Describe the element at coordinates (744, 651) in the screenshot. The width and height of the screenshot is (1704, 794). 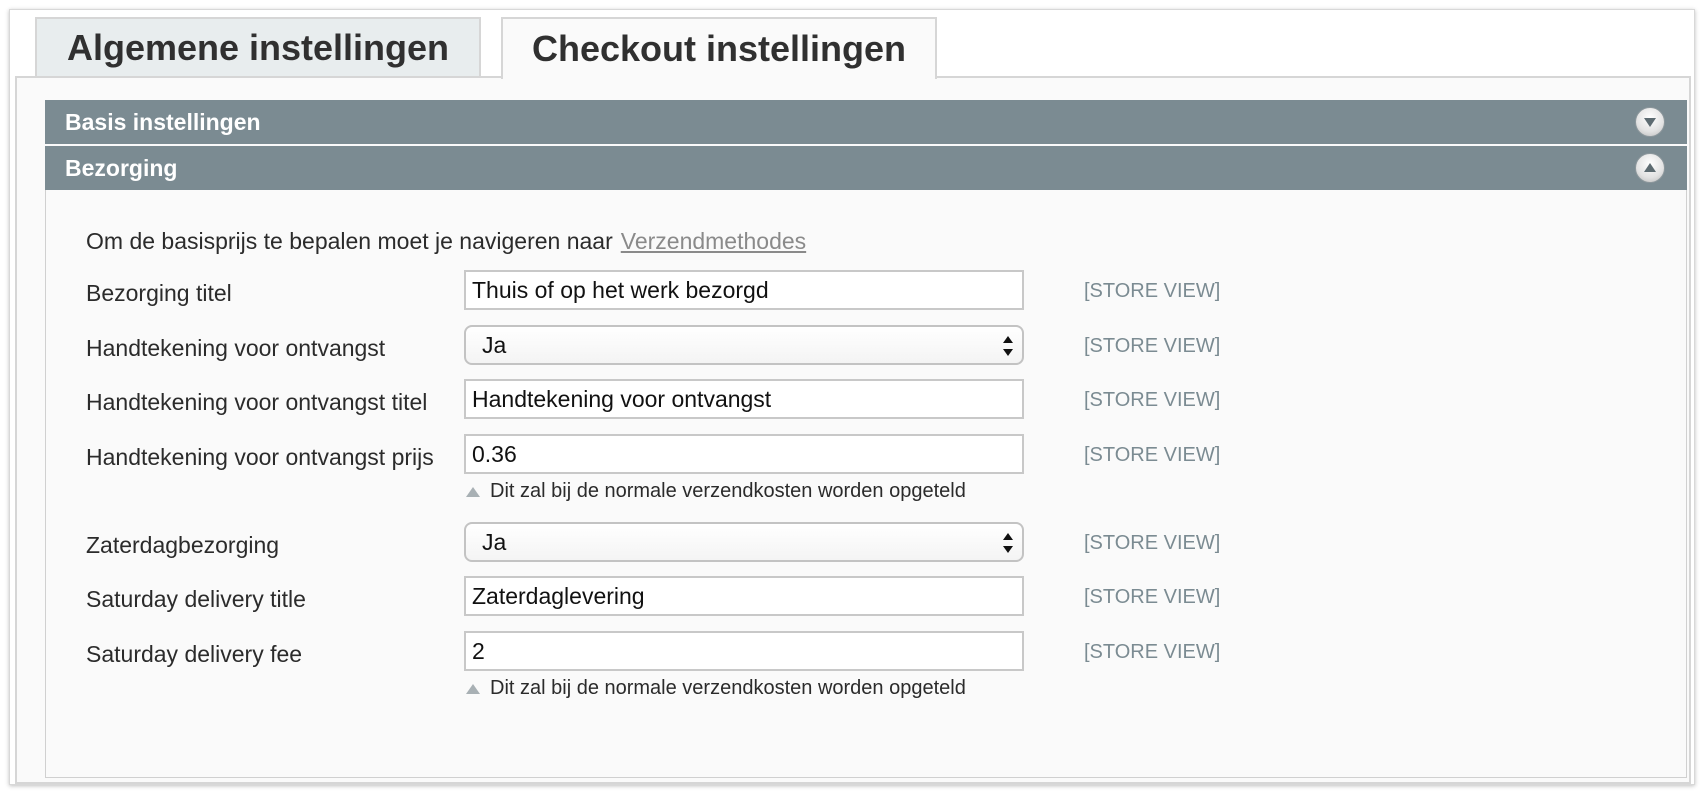
I see `saturday-delivery-fee-input: 2` at that location.